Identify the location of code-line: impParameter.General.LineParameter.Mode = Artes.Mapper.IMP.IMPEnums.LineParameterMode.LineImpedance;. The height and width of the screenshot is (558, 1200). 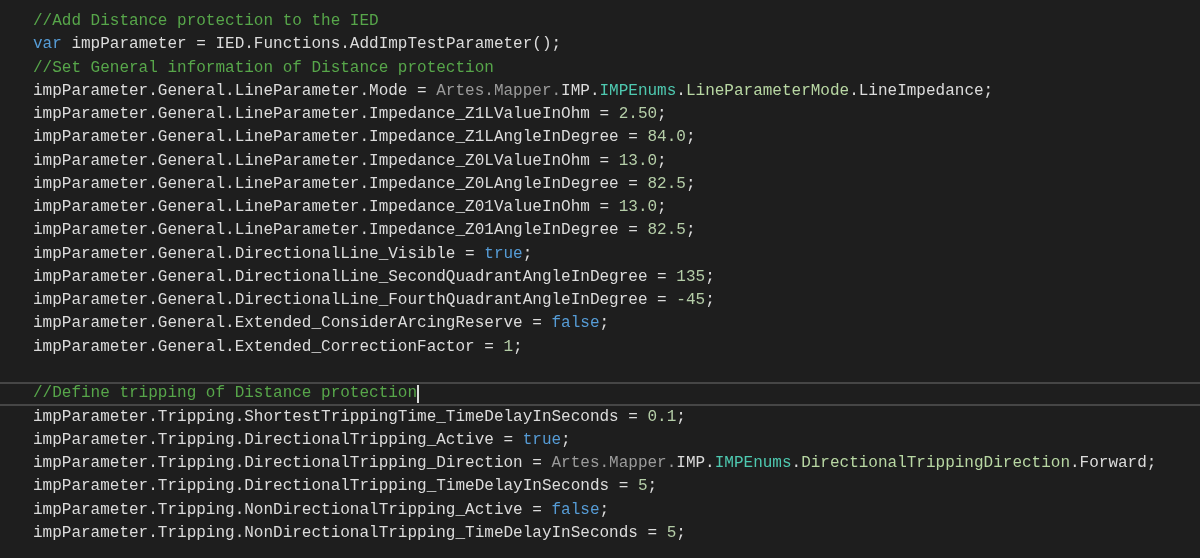
(513, 91).